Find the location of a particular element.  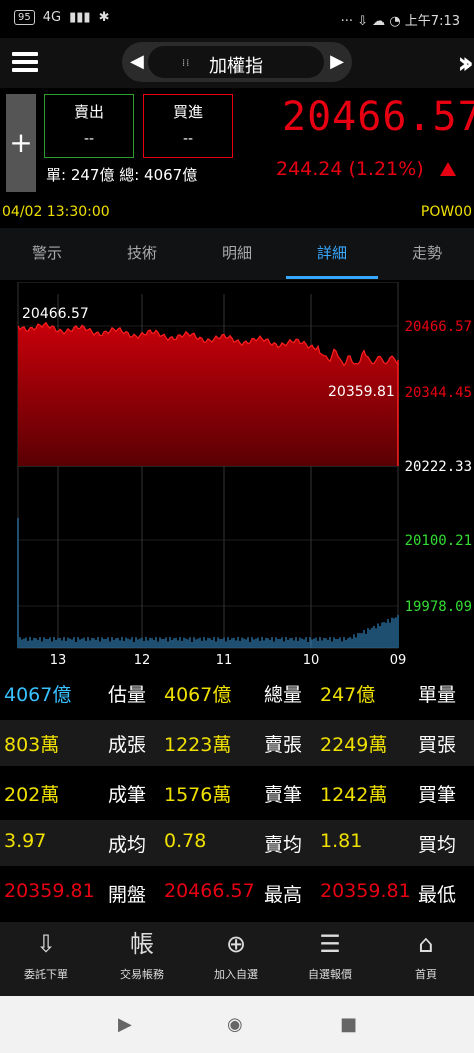

recents-icon: ■ is located at coordinates (348, 1024).